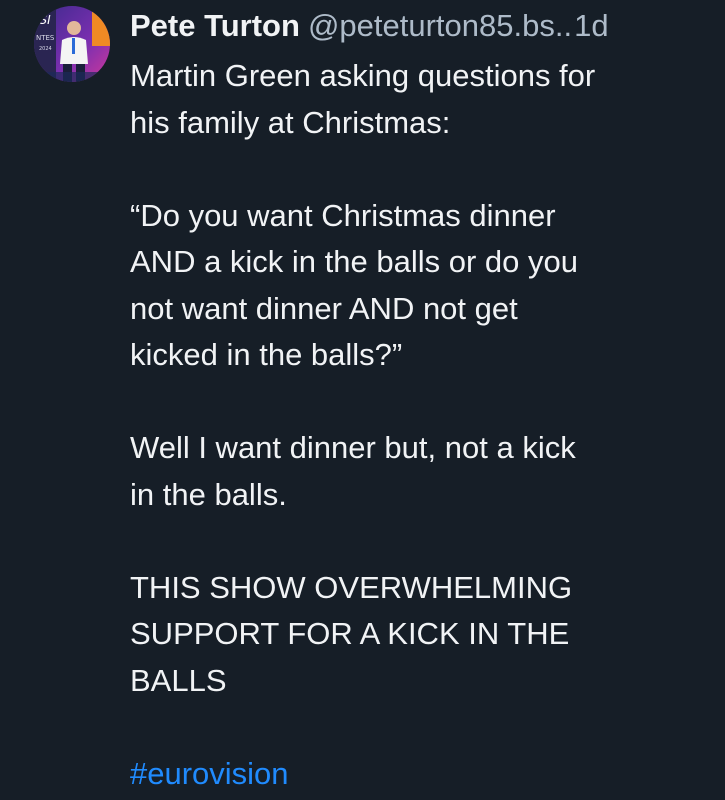  What do you see at coordinates (45, 38) in the screenshot?
I see `svg-text: NTES` at bounding box center [45, 38].